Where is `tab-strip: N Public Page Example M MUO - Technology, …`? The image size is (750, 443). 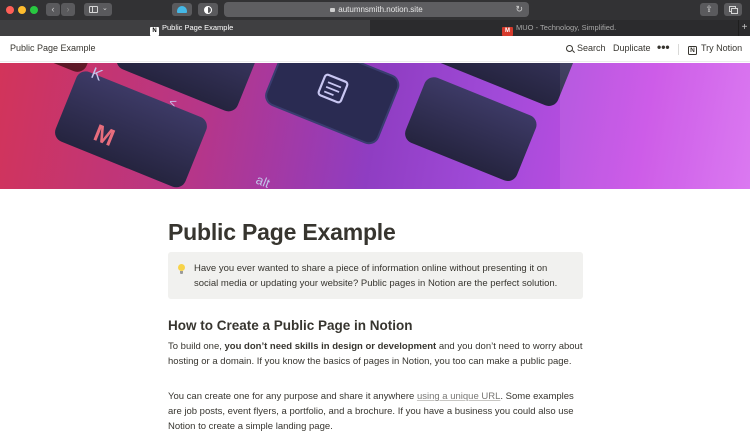
tab-strip: N Public Page Example M MUO - Technology, … is located at coordinates (375, 28).